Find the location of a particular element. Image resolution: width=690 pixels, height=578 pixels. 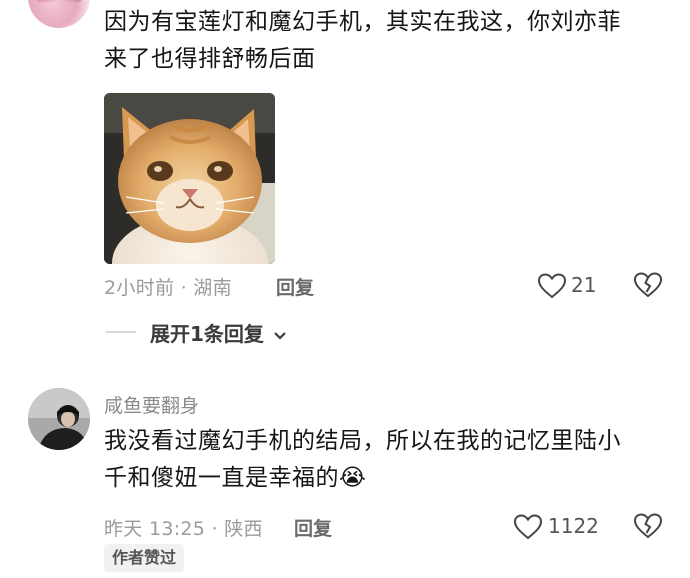

comment-text-line-wrap: 千和傻妞一直是幸福的😭 is located at coordinates (391, 478).